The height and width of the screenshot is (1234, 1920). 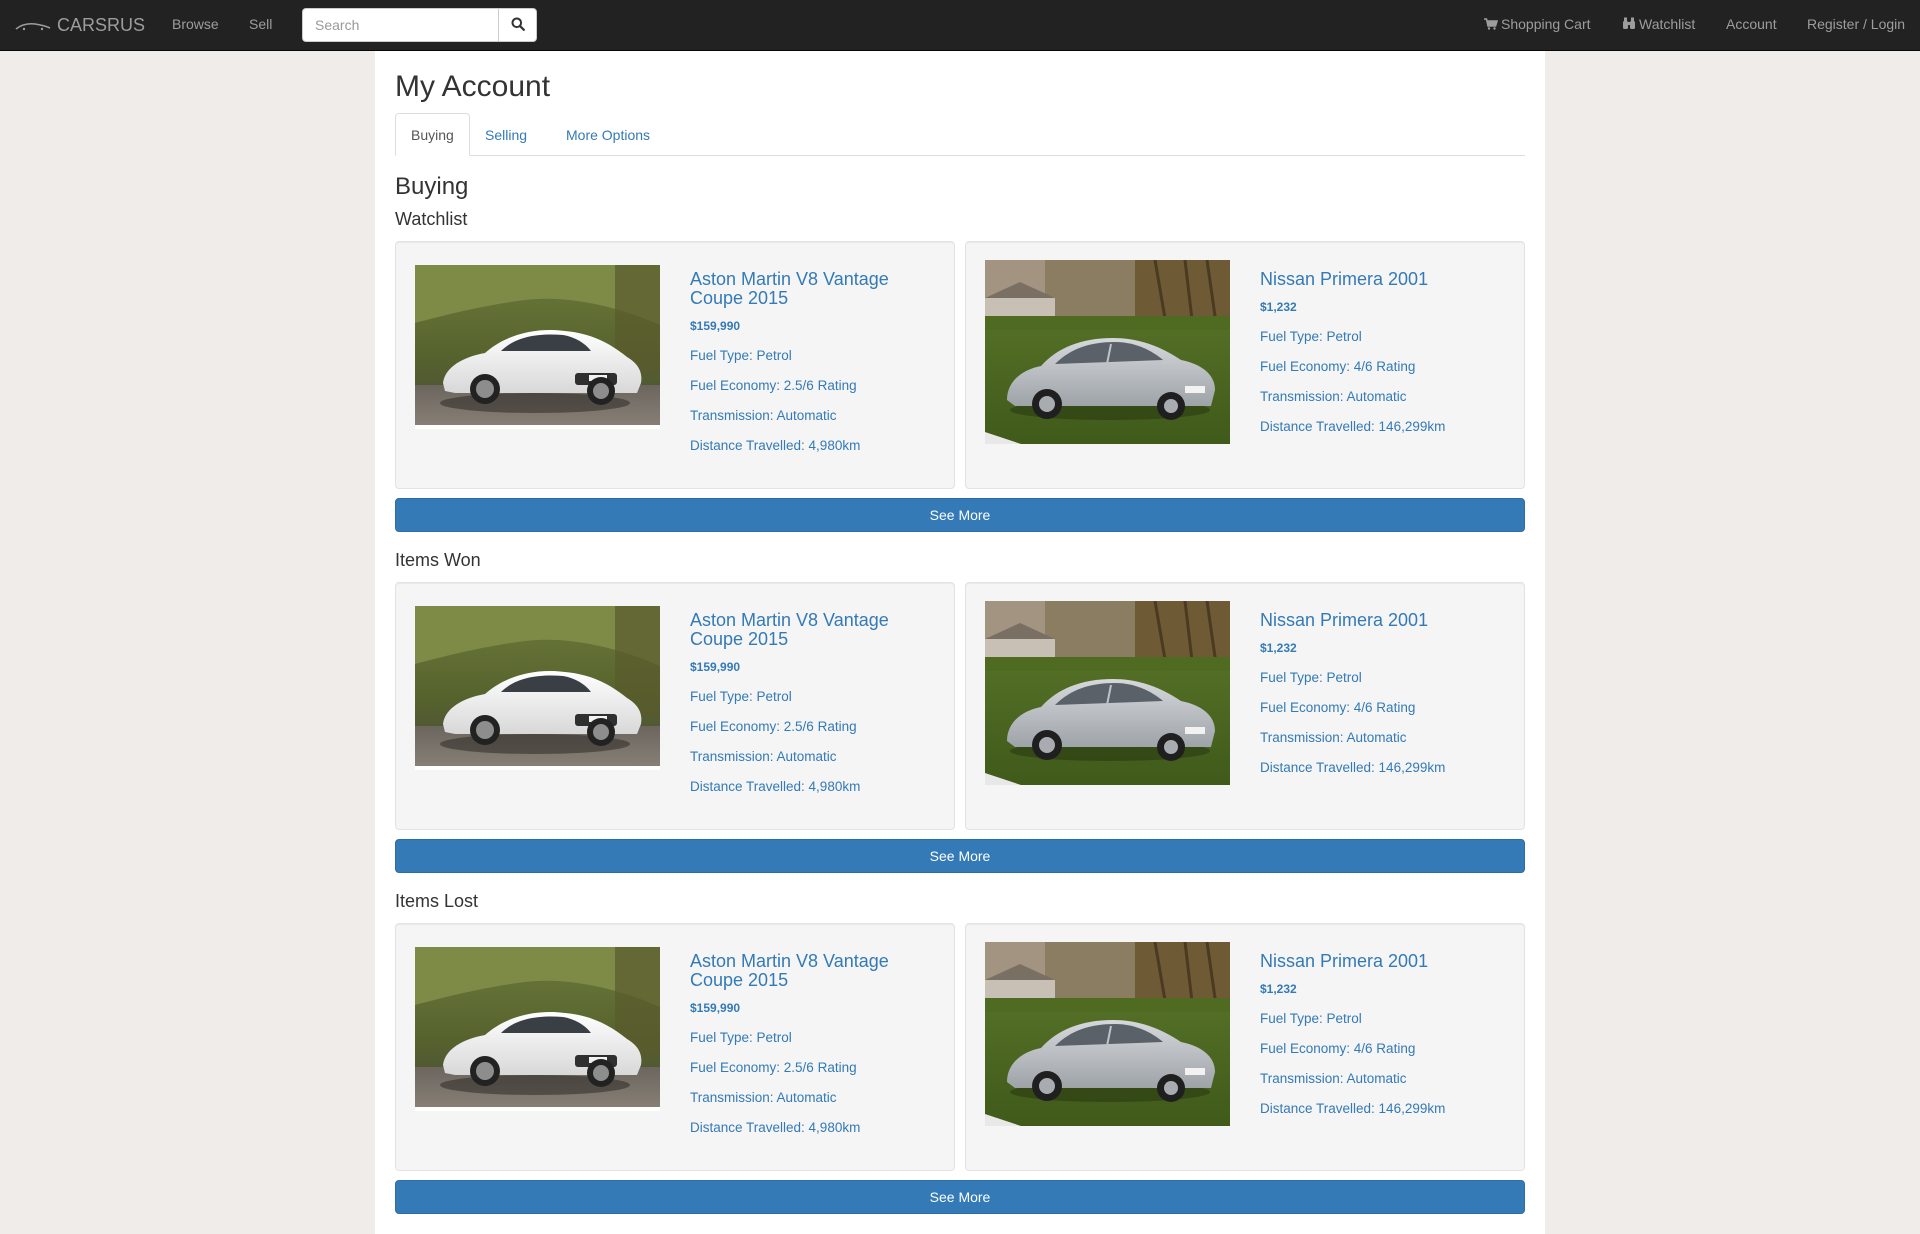 What do you see at coordinates (960, 1197) in the screenshot?
I see `see-more-items-lost-button: See More` at bounding box center [960, 1197].